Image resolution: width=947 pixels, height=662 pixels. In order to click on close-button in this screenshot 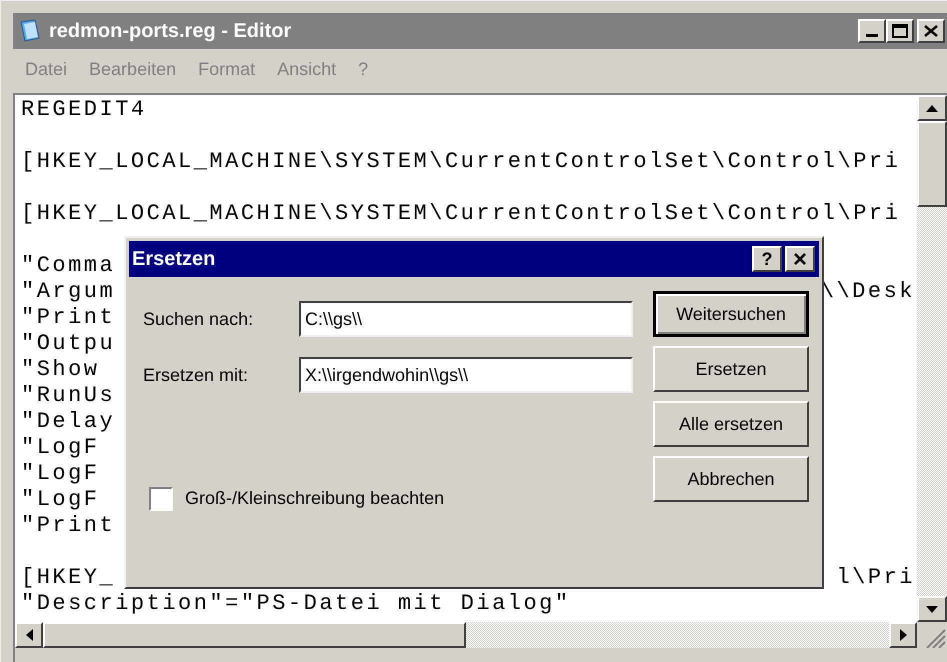, I will do `click(931, 31)`.